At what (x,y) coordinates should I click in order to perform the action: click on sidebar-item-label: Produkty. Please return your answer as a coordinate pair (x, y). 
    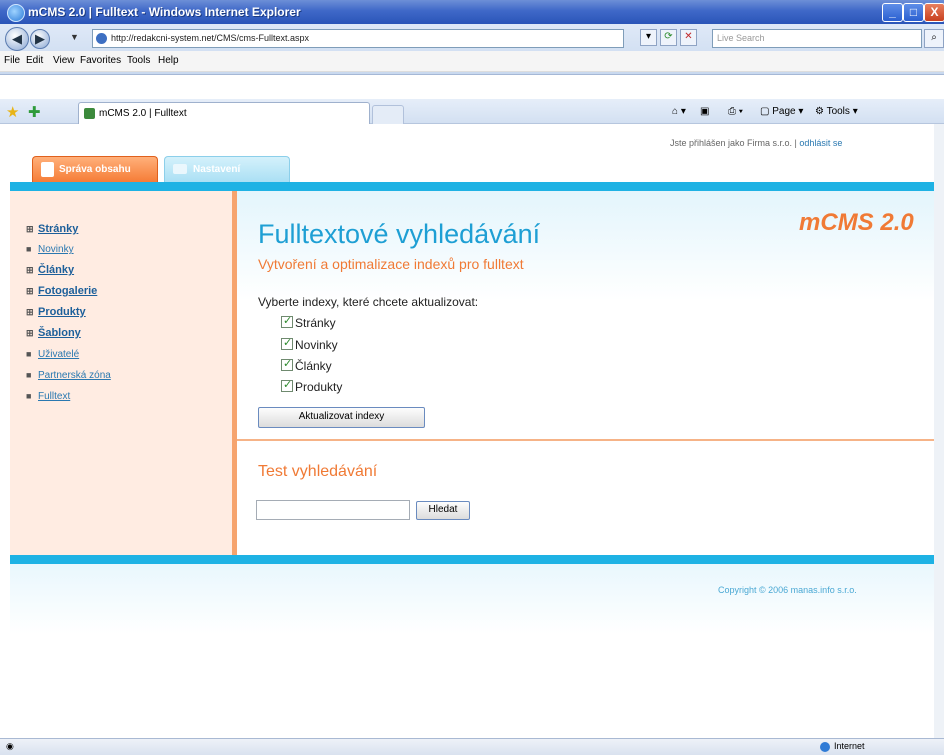
    Looking at the image, I should click on (62, 312).